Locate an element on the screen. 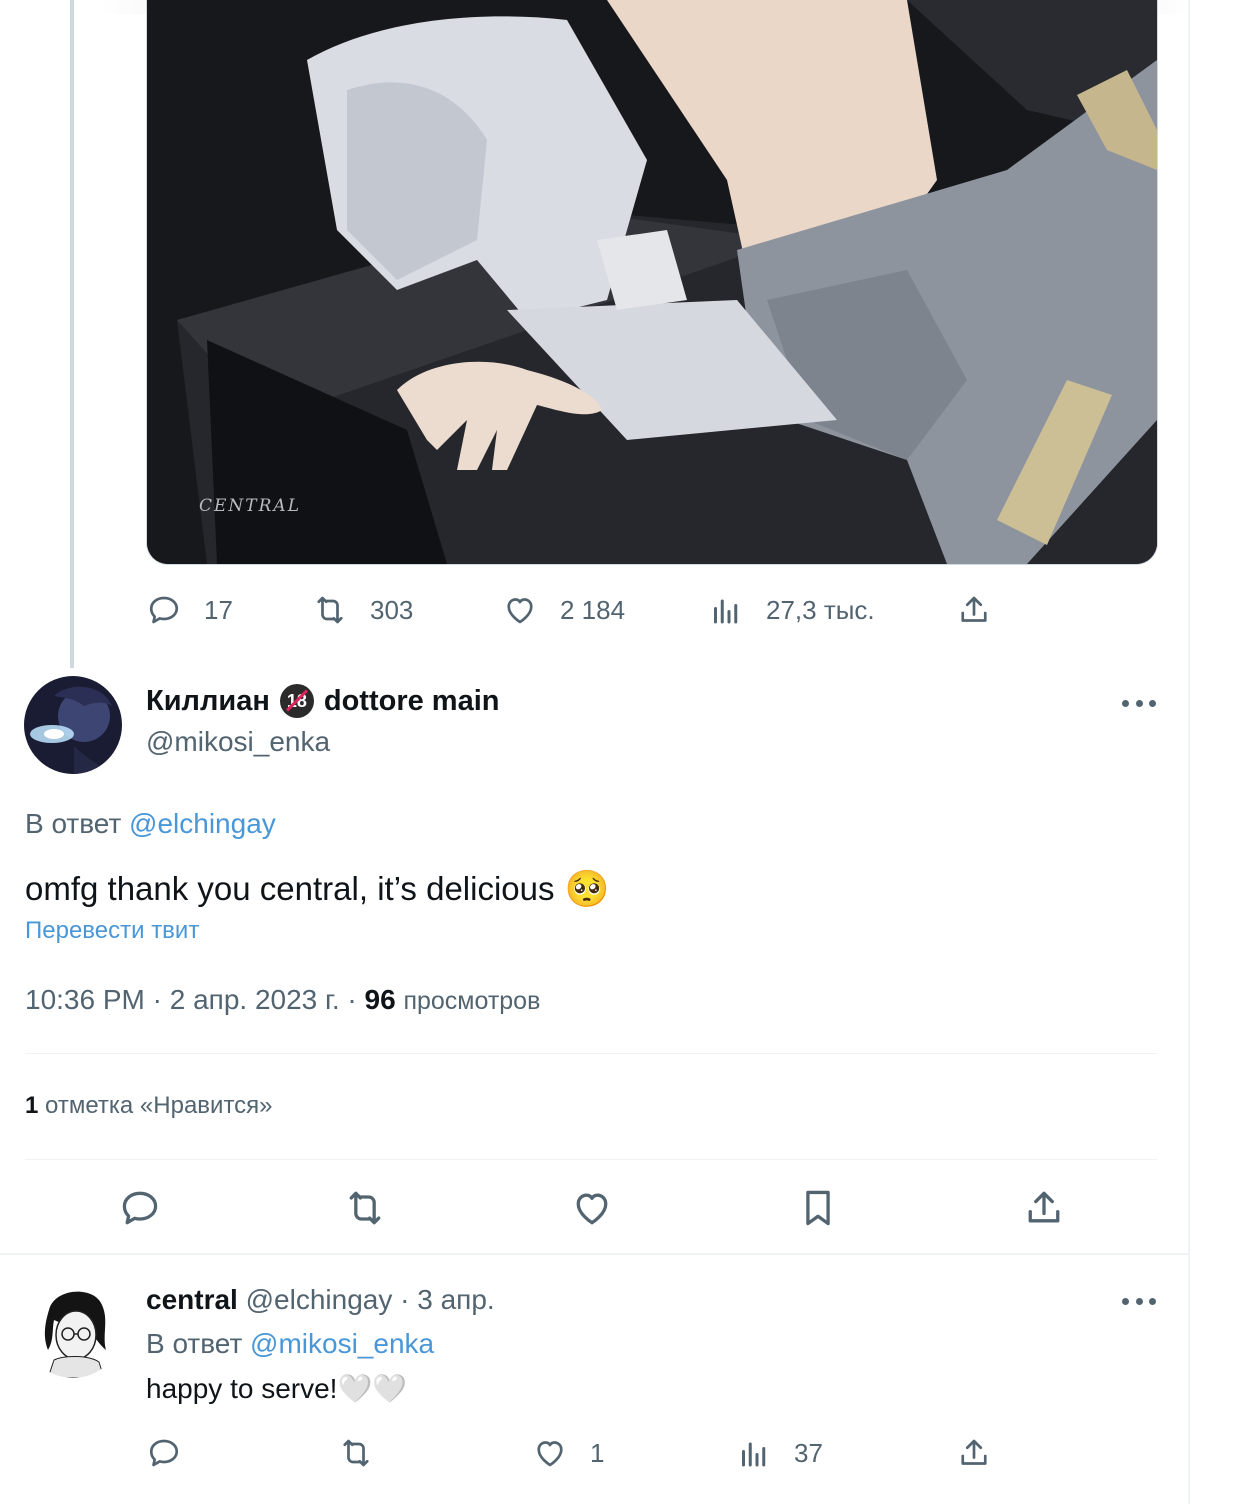 The width and height of the screenshot is (1236, 1504). reply-to-link: @elchingay is located at coordinates (202, 823).